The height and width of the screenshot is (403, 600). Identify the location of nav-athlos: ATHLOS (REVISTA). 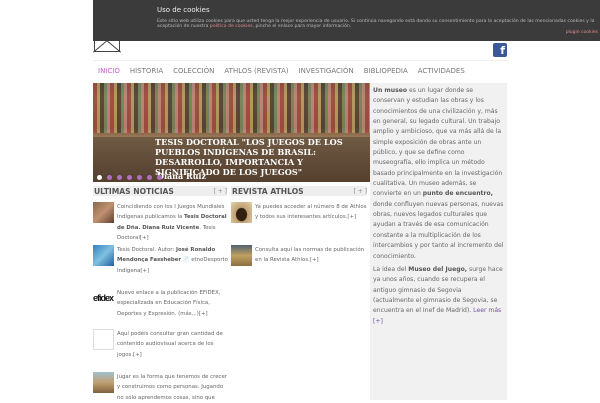
(256, 71).